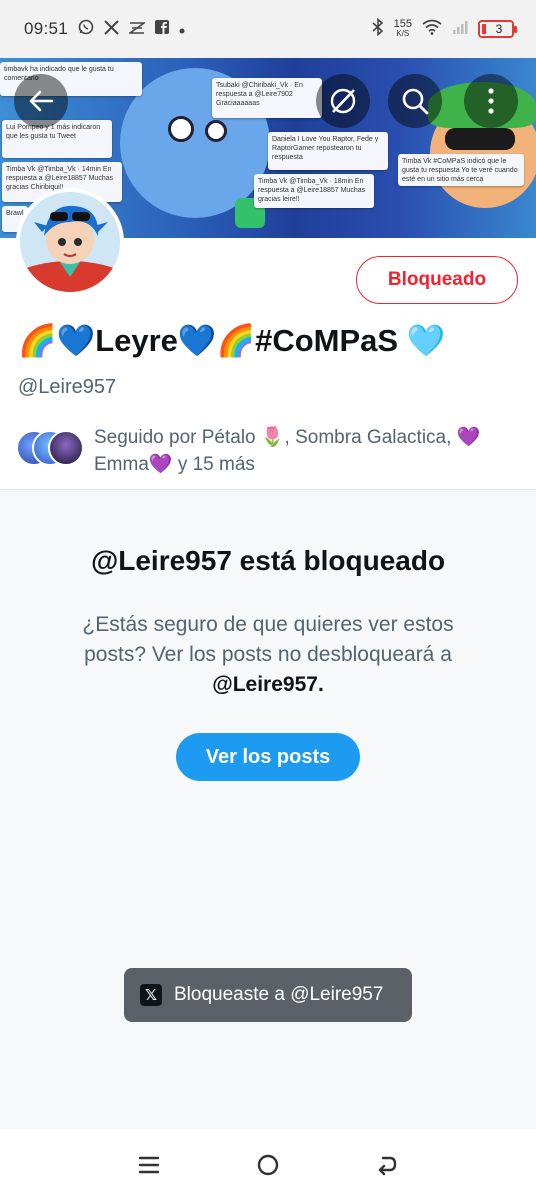  I want to click on follower-avatar, so click(66, 448).